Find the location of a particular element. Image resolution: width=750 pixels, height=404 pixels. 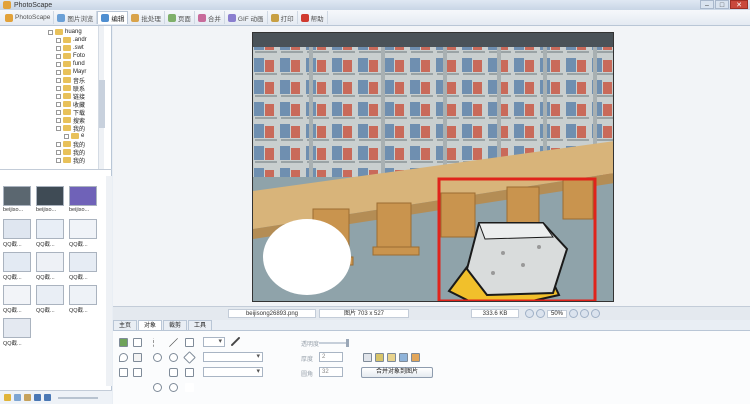

rotate-icon is located at coordinates (596, 313).